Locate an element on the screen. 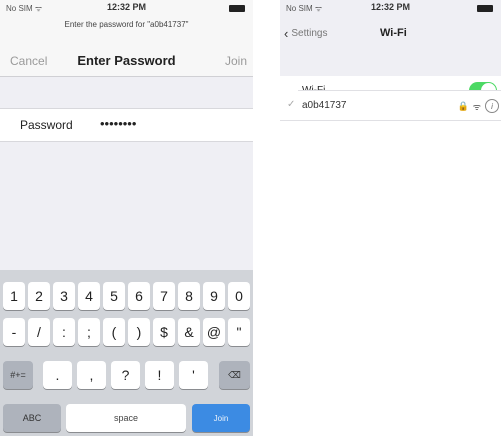  keyboard-join-key: Join is located at coordinates (221, 418).